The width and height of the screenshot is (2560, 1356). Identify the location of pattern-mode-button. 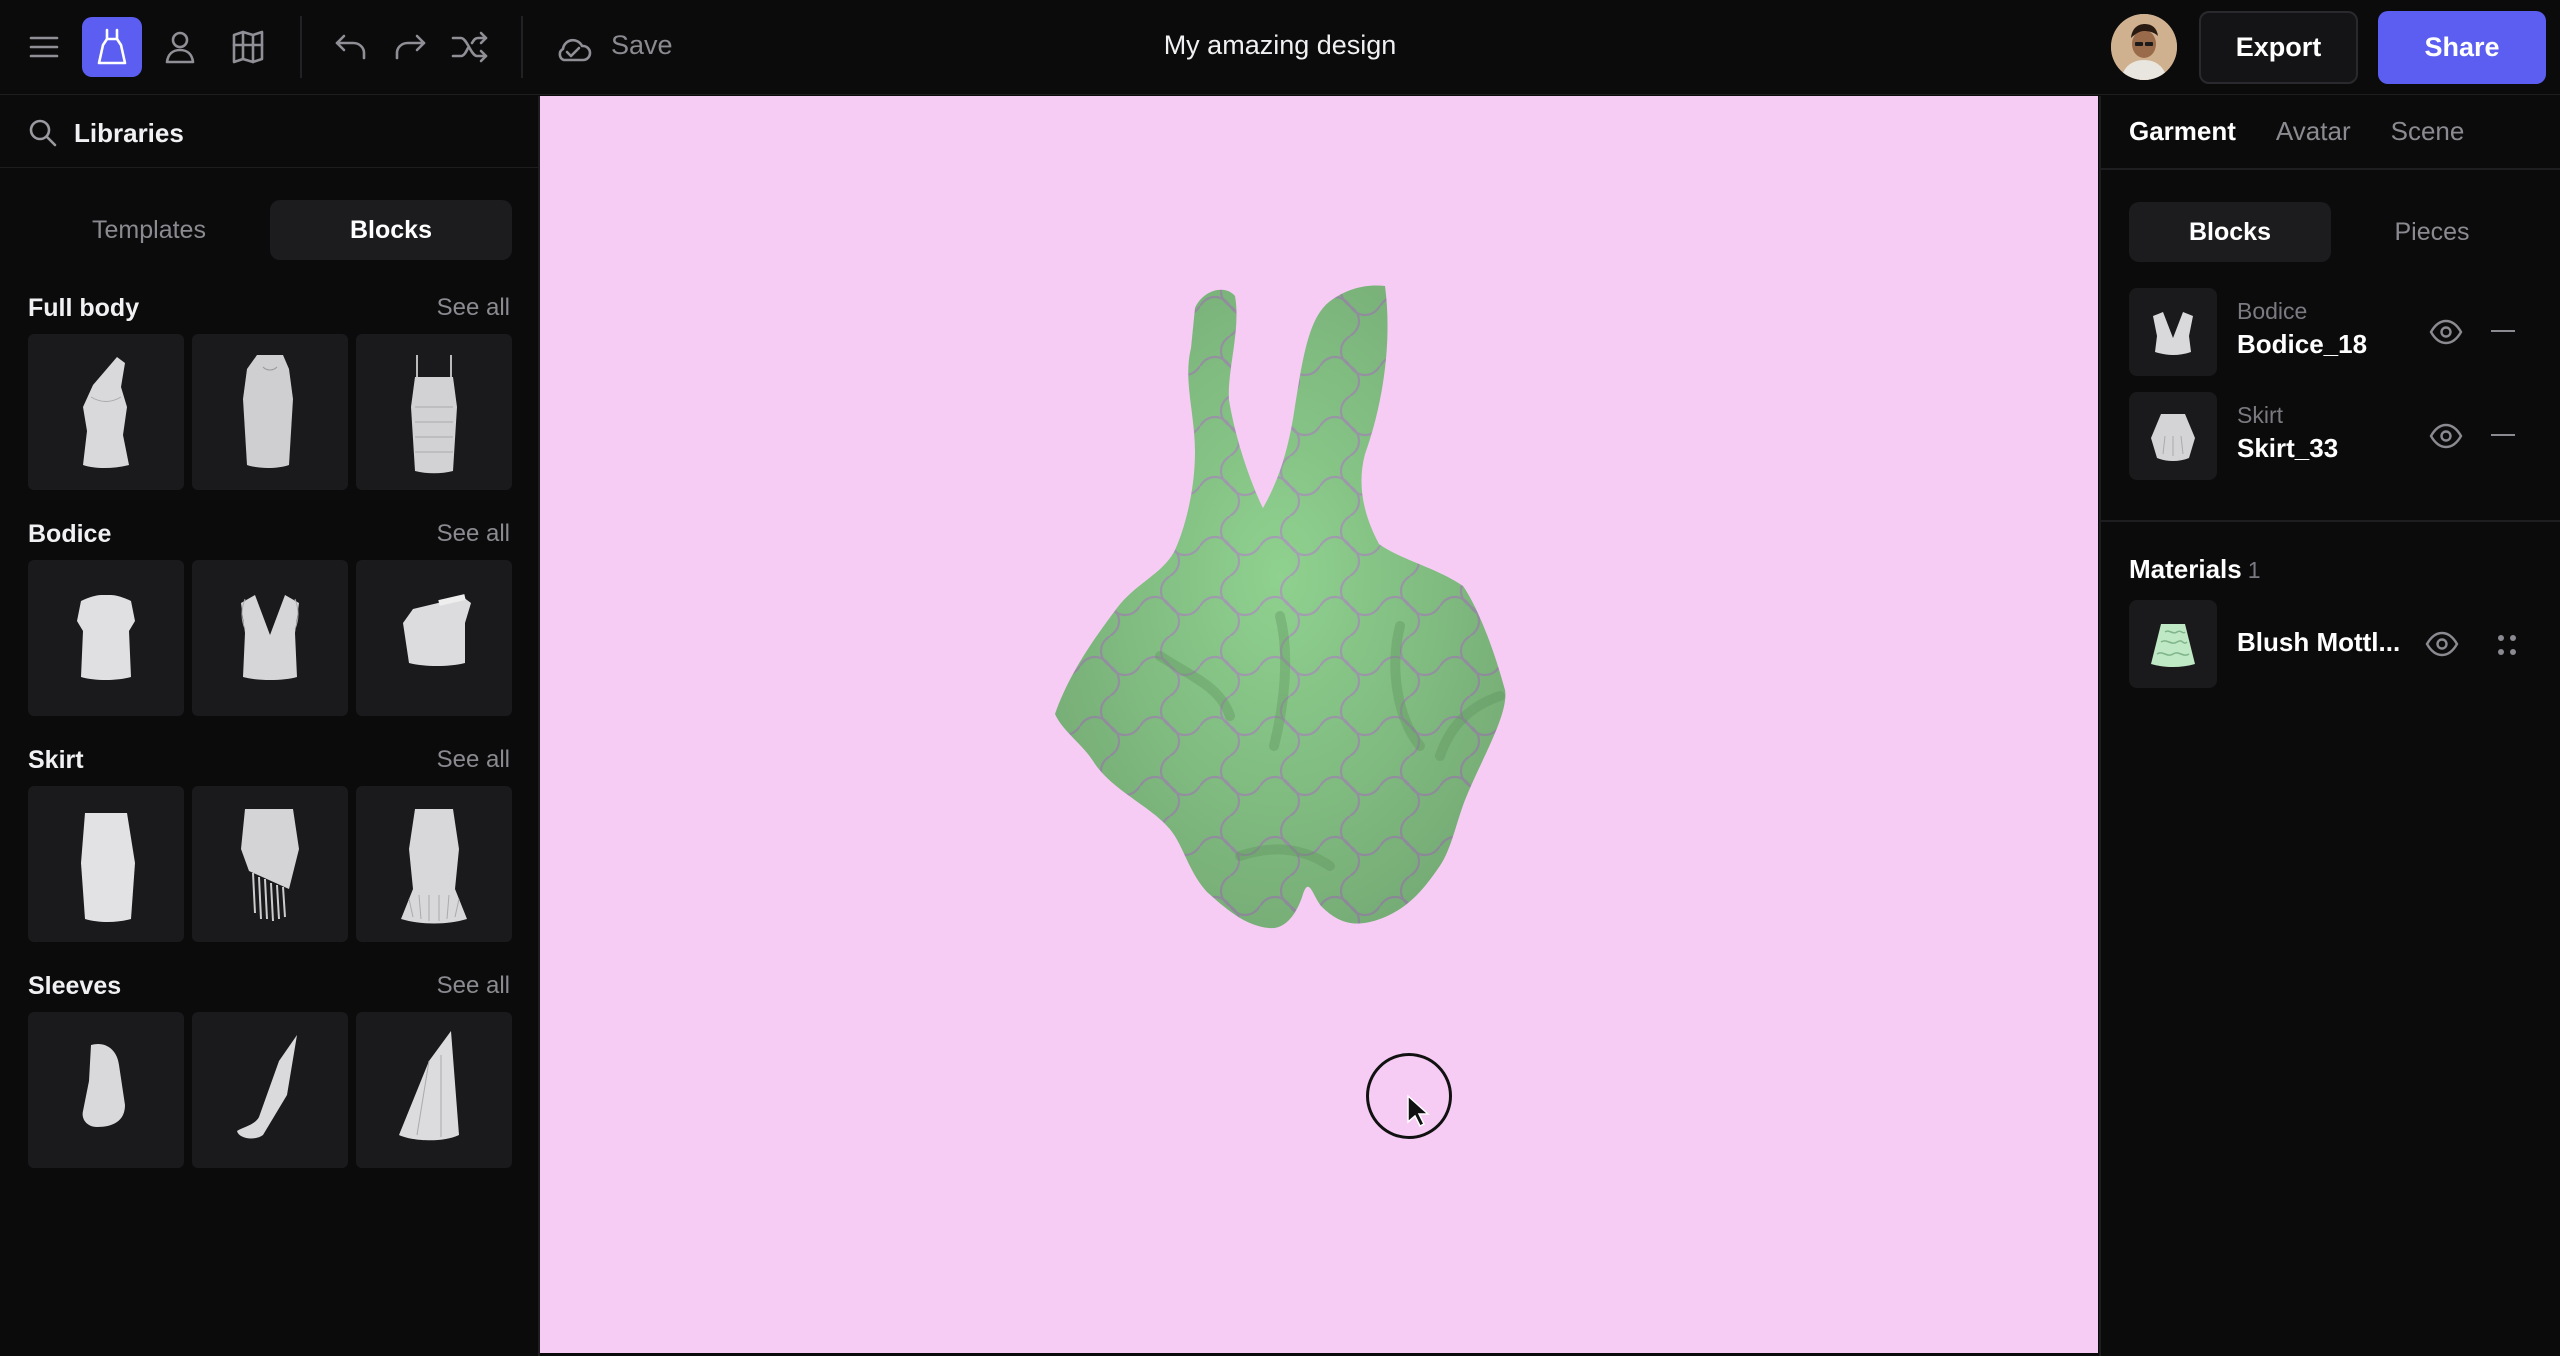
(248, 47).